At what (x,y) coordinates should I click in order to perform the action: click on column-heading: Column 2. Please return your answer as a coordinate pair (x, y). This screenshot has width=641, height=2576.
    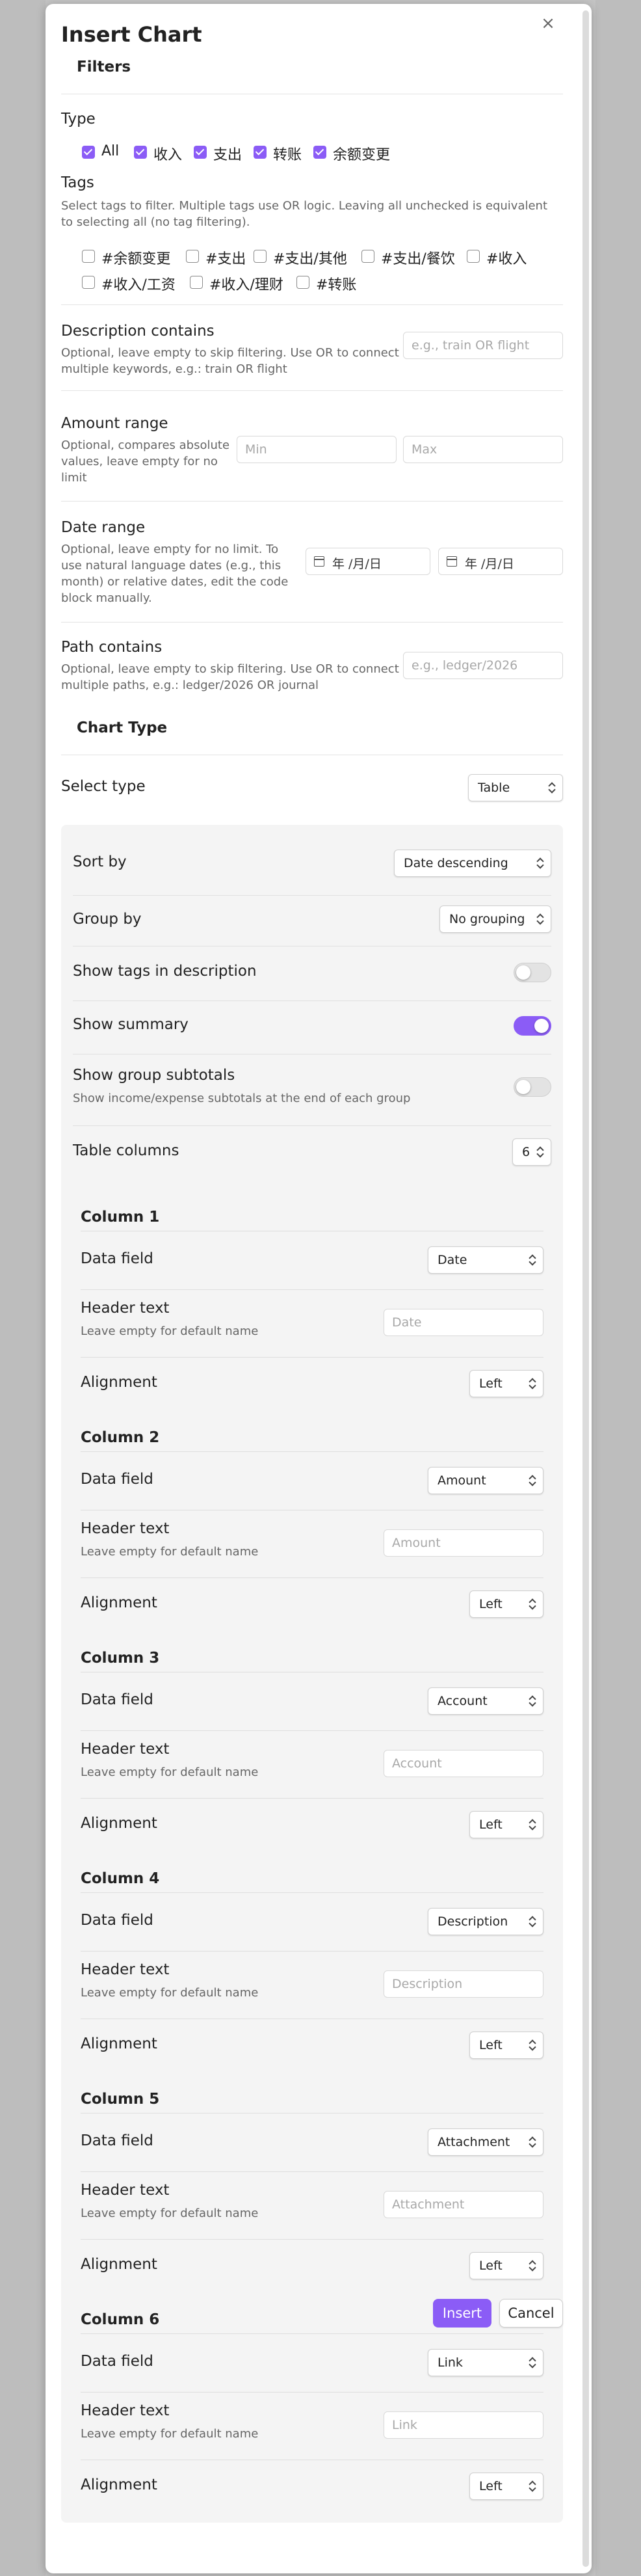
    Looking at the image, I should click on (120, 1438).